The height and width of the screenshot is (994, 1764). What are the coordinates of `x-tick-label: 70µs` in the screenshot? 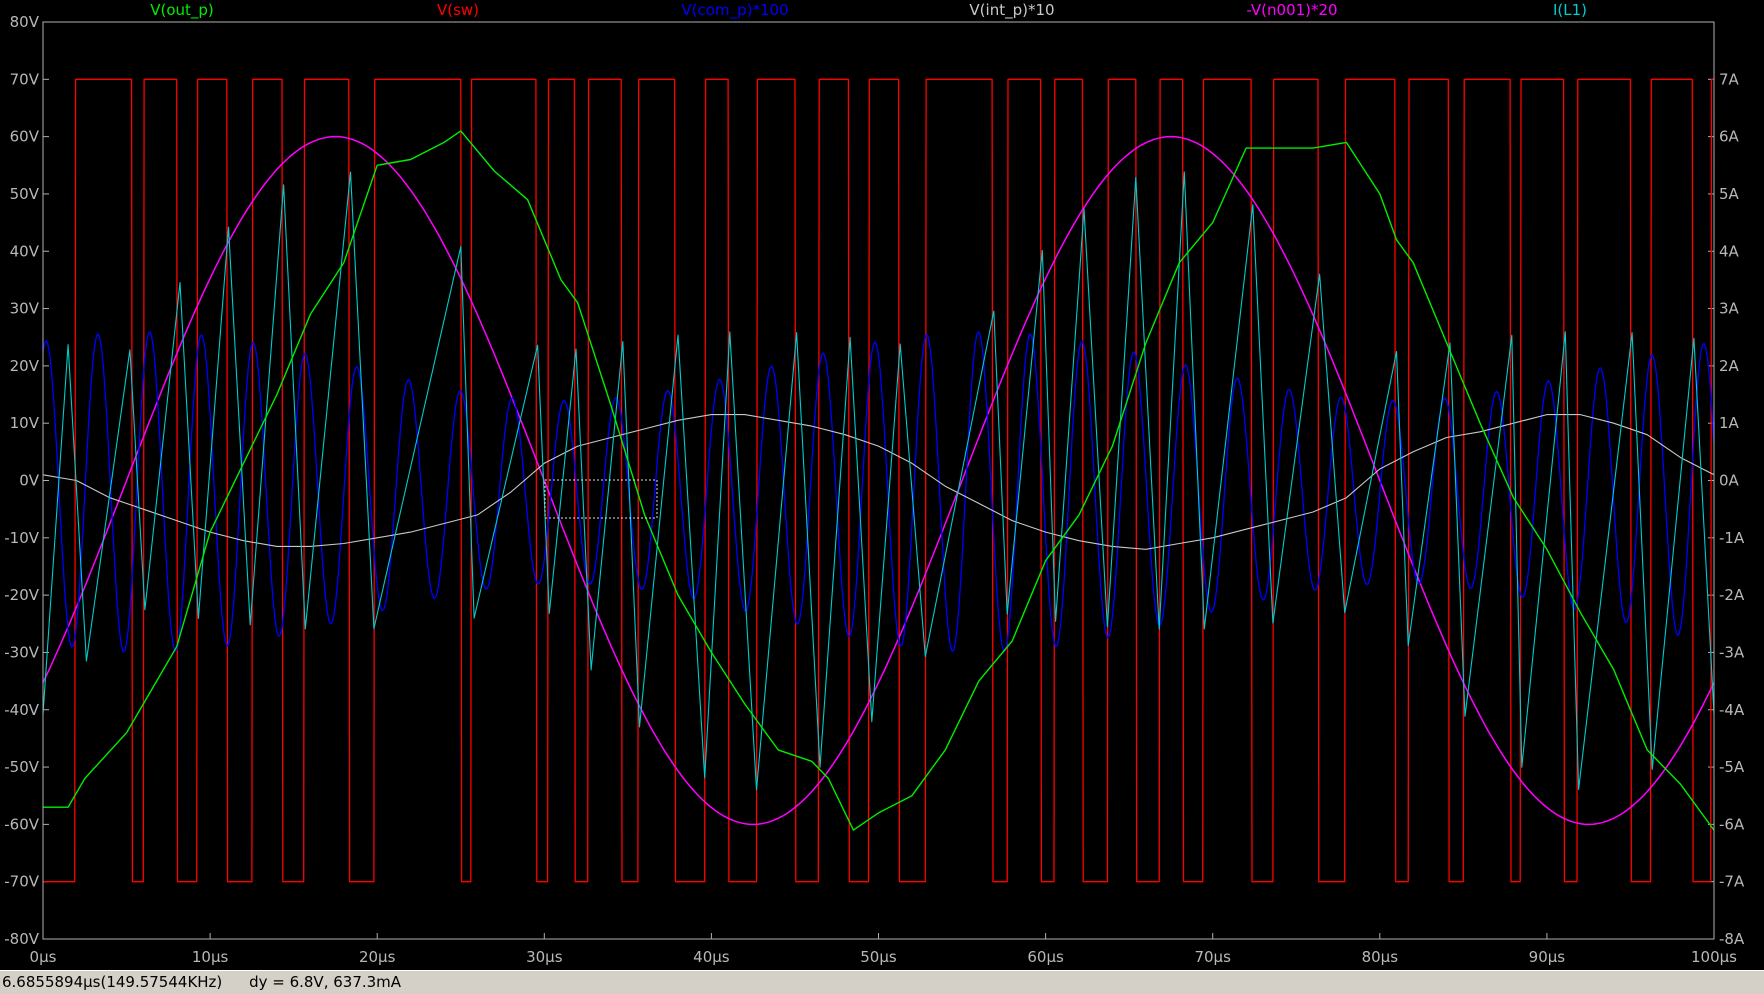 It's located at (1212, 957).